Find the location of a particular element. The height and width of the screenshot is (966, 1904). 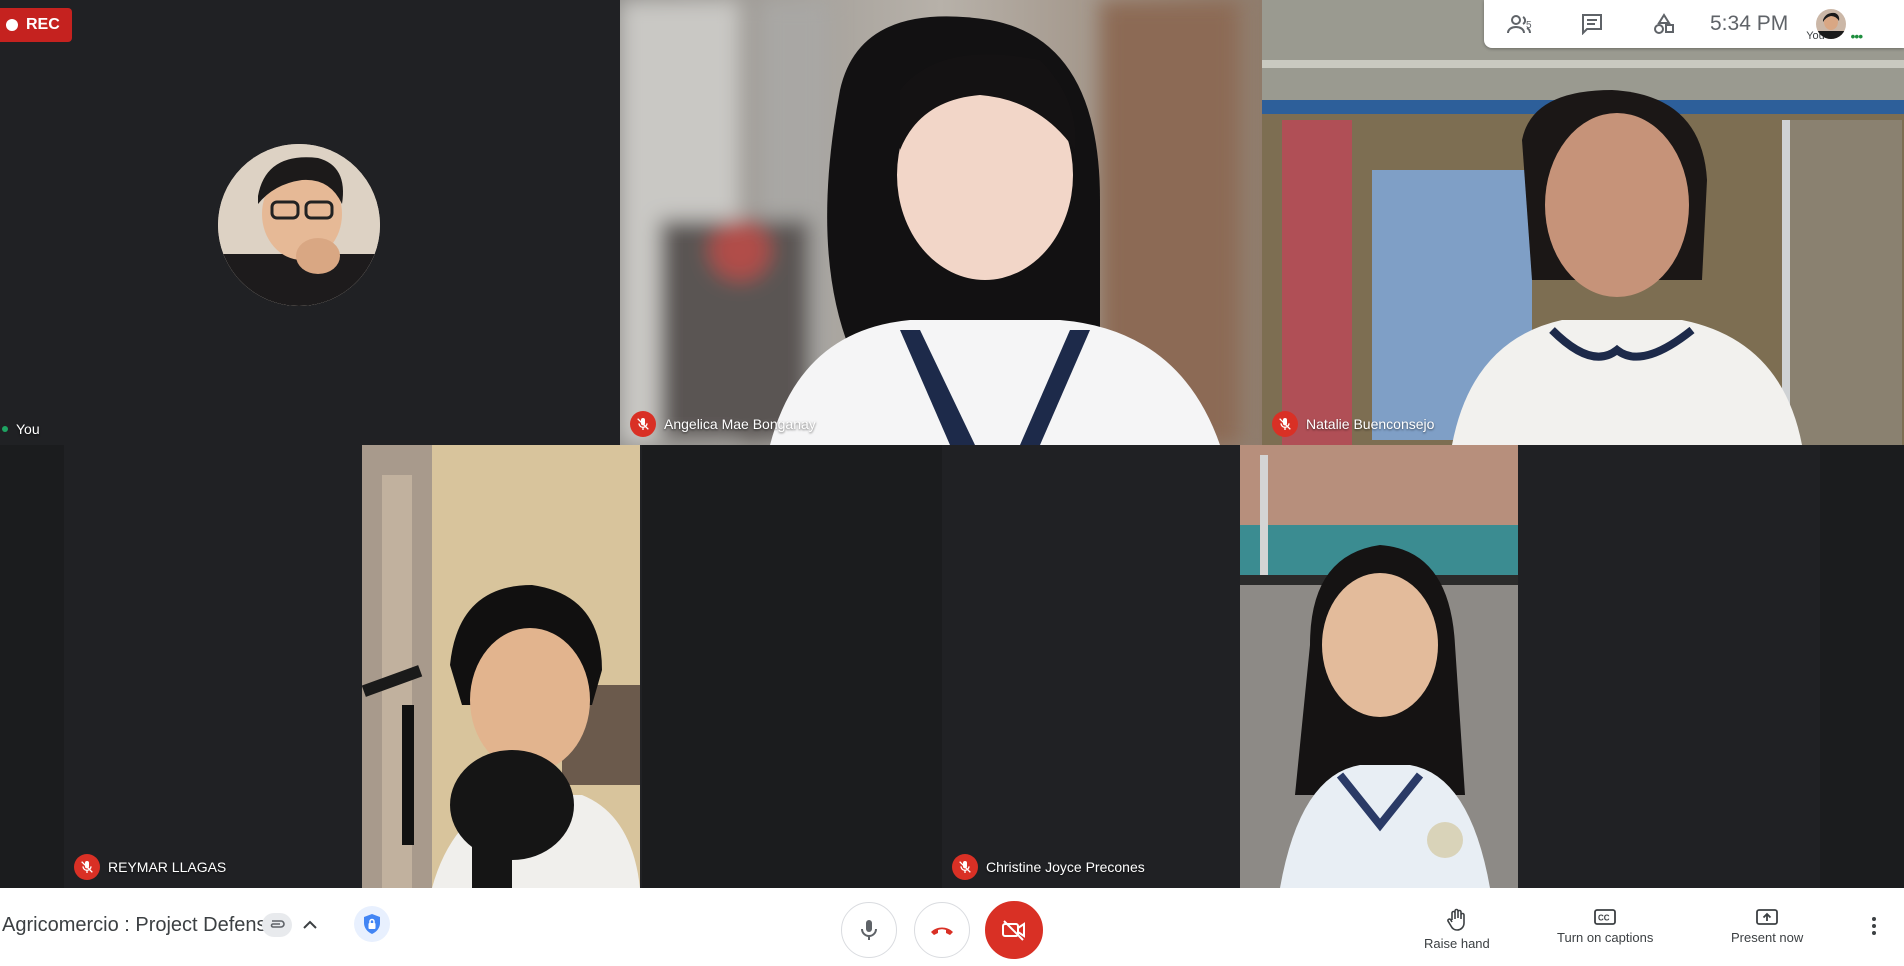

chevron-up-icon is located at coordinates (310, 924).